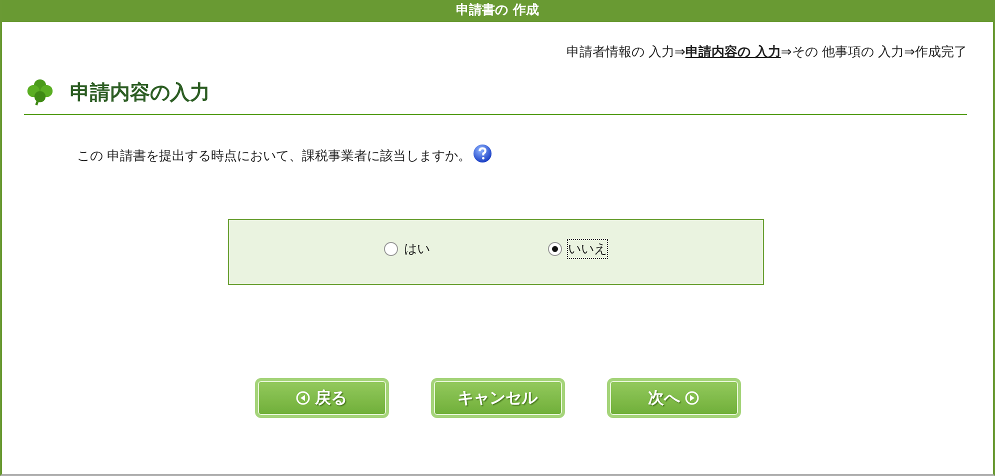  I want to click on question-text: この 申請書を提出する時点において、課税事業者に該当しますか。, so click(274, 156).